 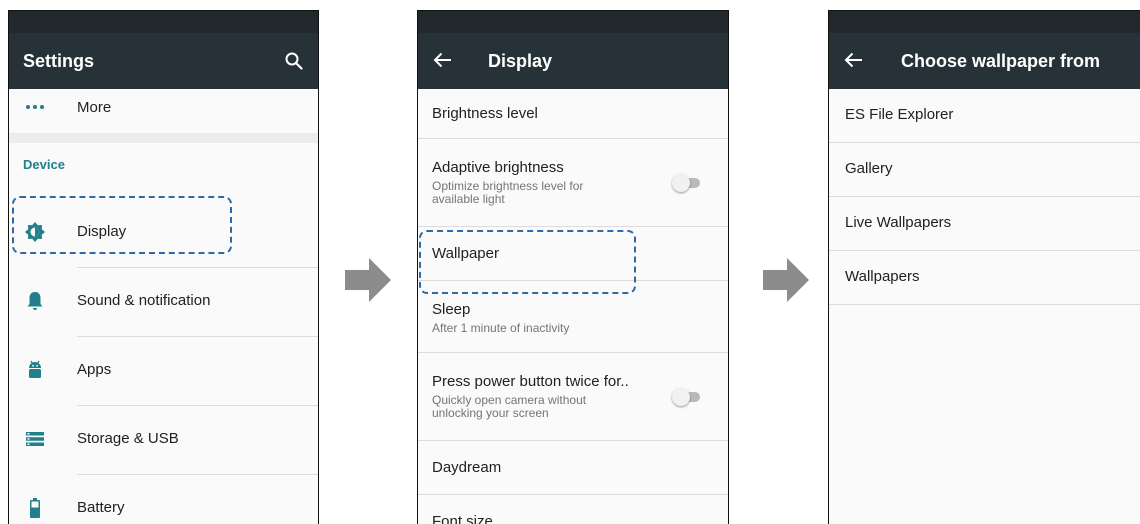 I want to click on item-title: Adaptive brightness, so click(x=498, y=167).